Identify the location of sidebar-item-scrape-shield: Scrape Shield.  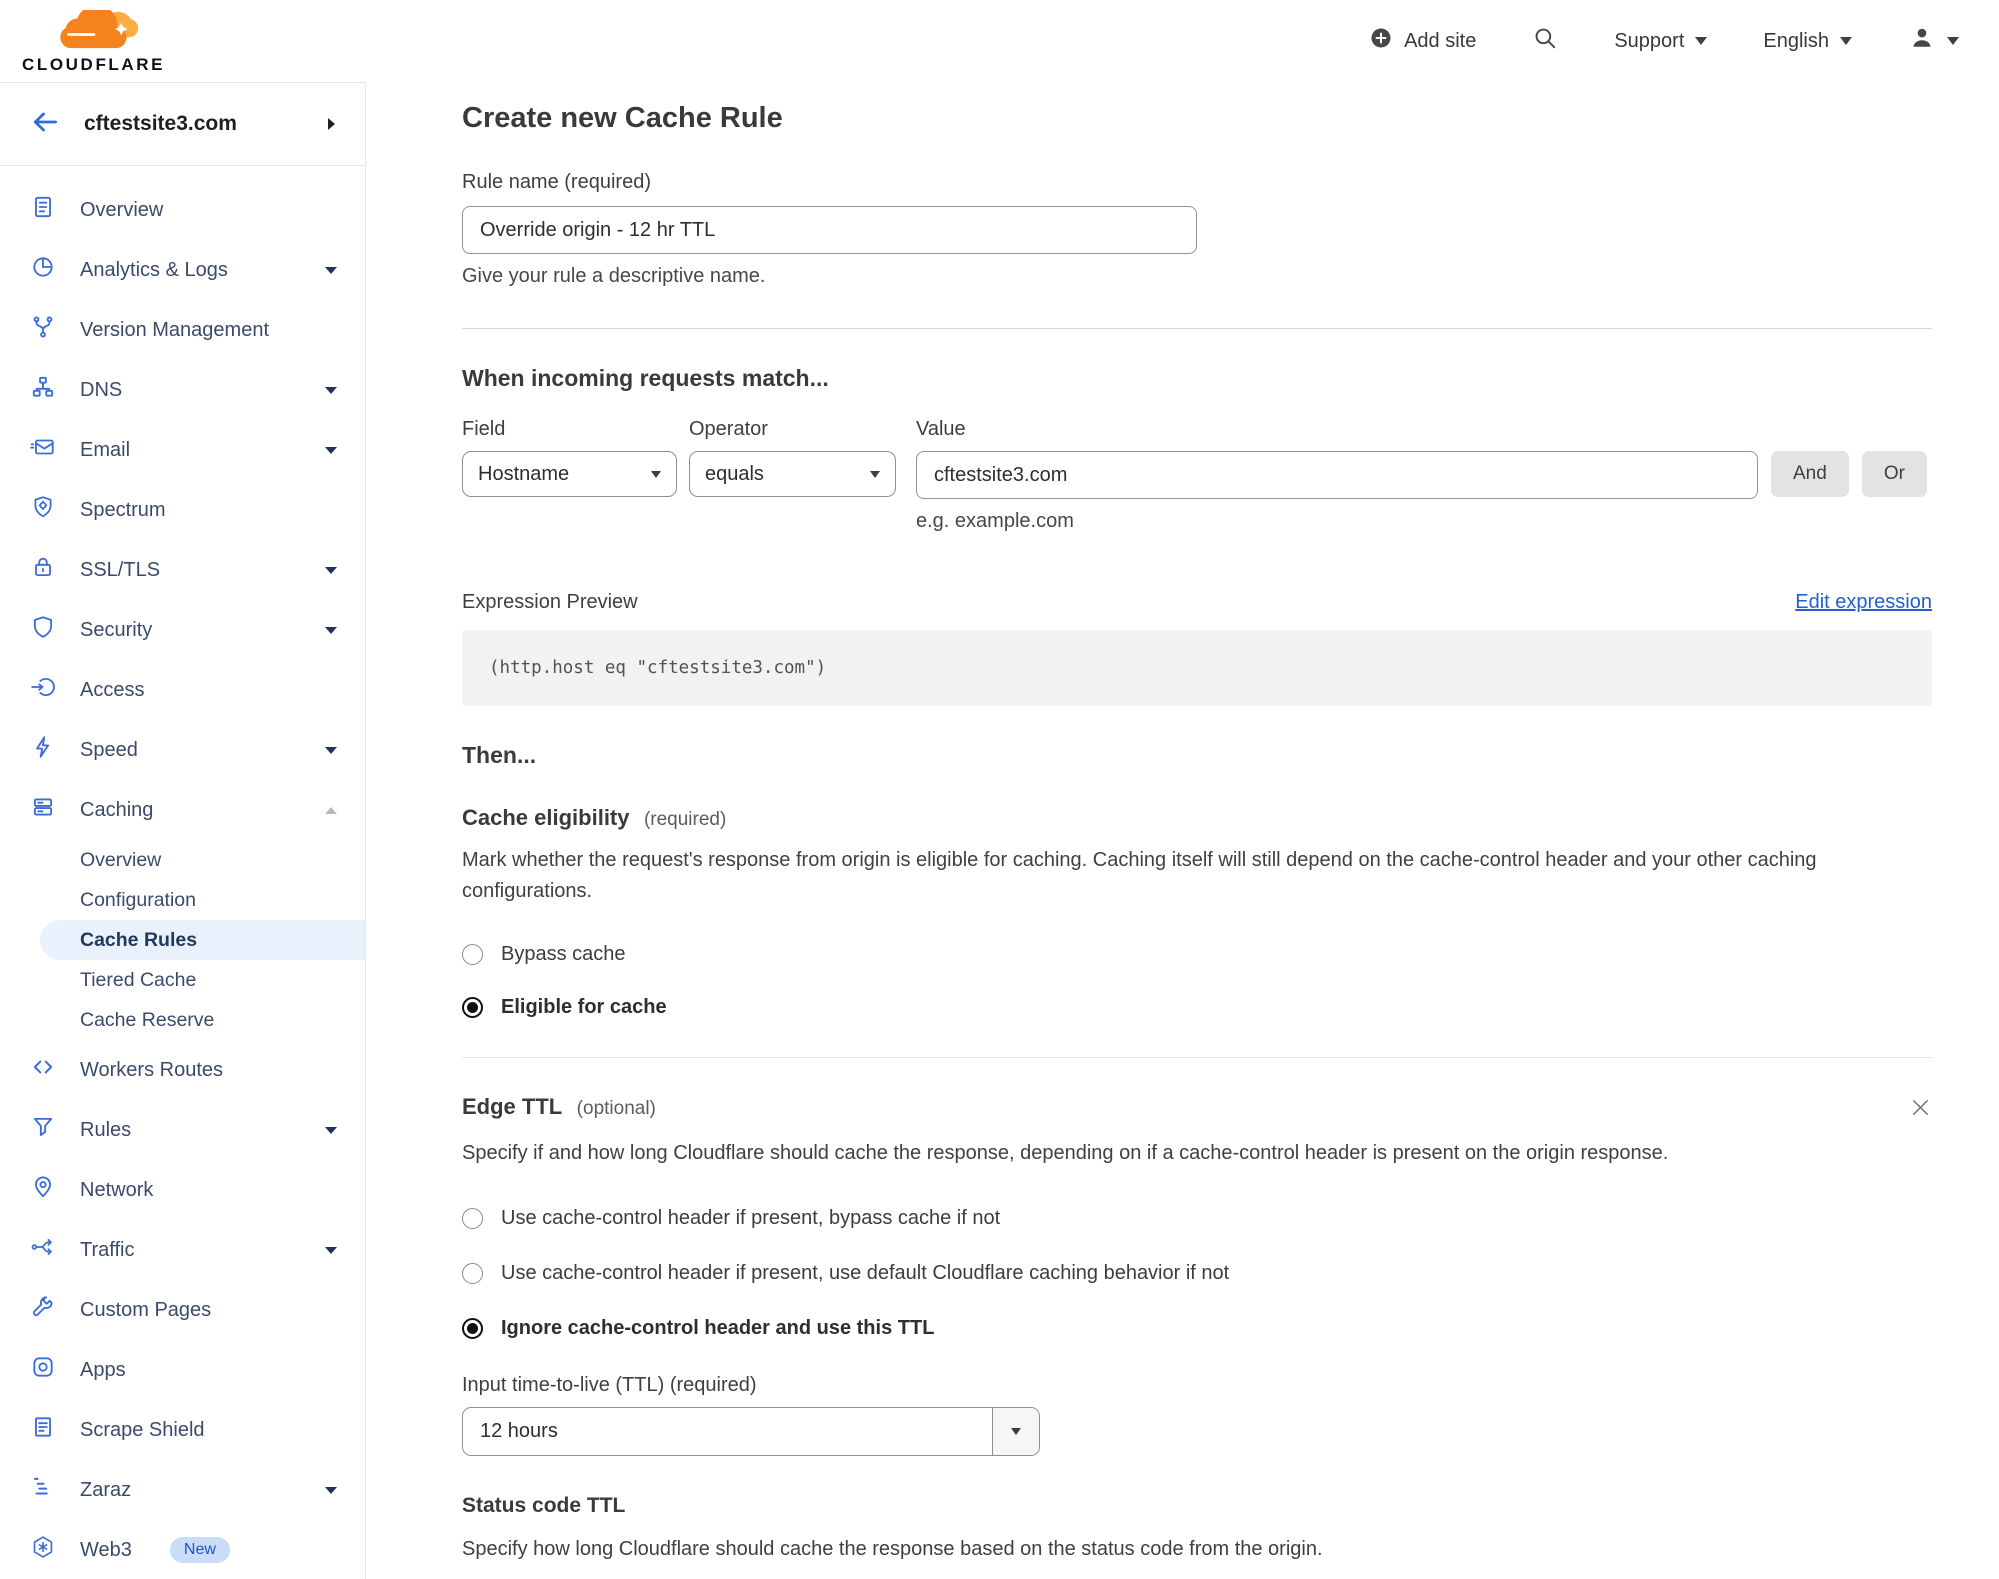
(182, 1430).